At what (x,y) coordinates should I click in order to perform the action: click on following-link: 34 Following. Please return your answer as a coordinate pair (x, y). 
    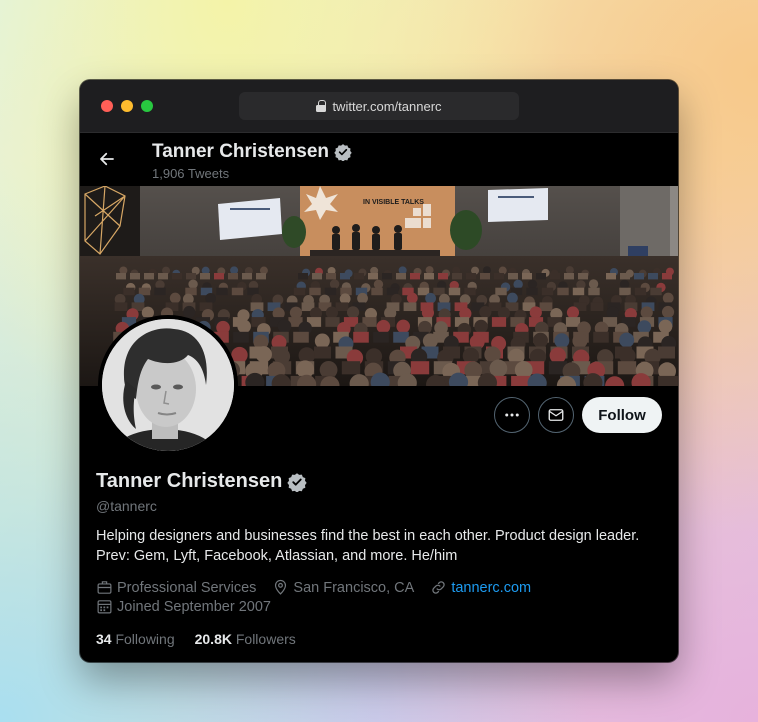
    Looking at the image, I should click on (135, 639).